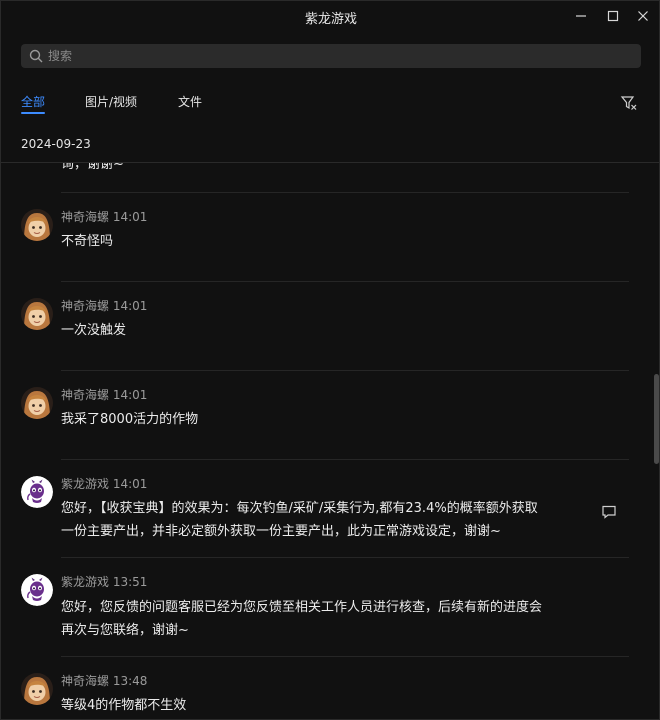 The image size is (660, 720). Describe the element at coordinates (302, 607) in the screenshot. I see `message-text: 您好，您反馈的问题客服已经为您反馈至相关工作人员进行核查，后续有新的进度会` at that location.